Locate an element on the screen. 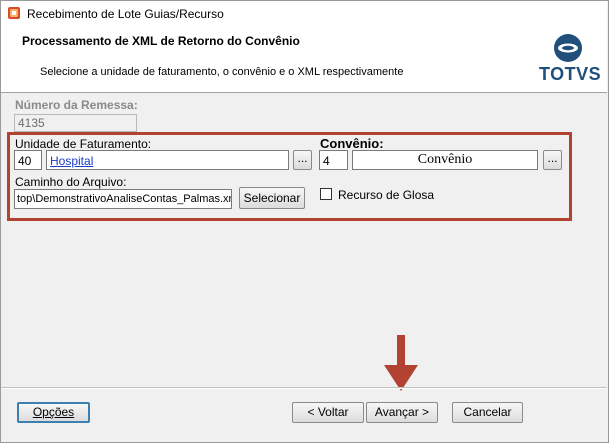  app-icon is located at coordinates (14, 13).